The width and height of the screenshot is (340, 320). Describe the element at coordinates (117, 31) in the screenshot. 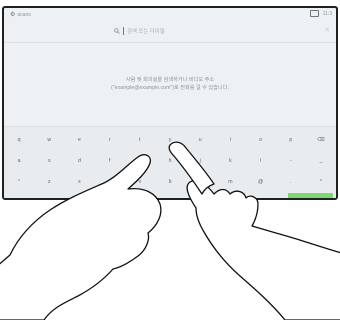

I see `search-icon` at that location.